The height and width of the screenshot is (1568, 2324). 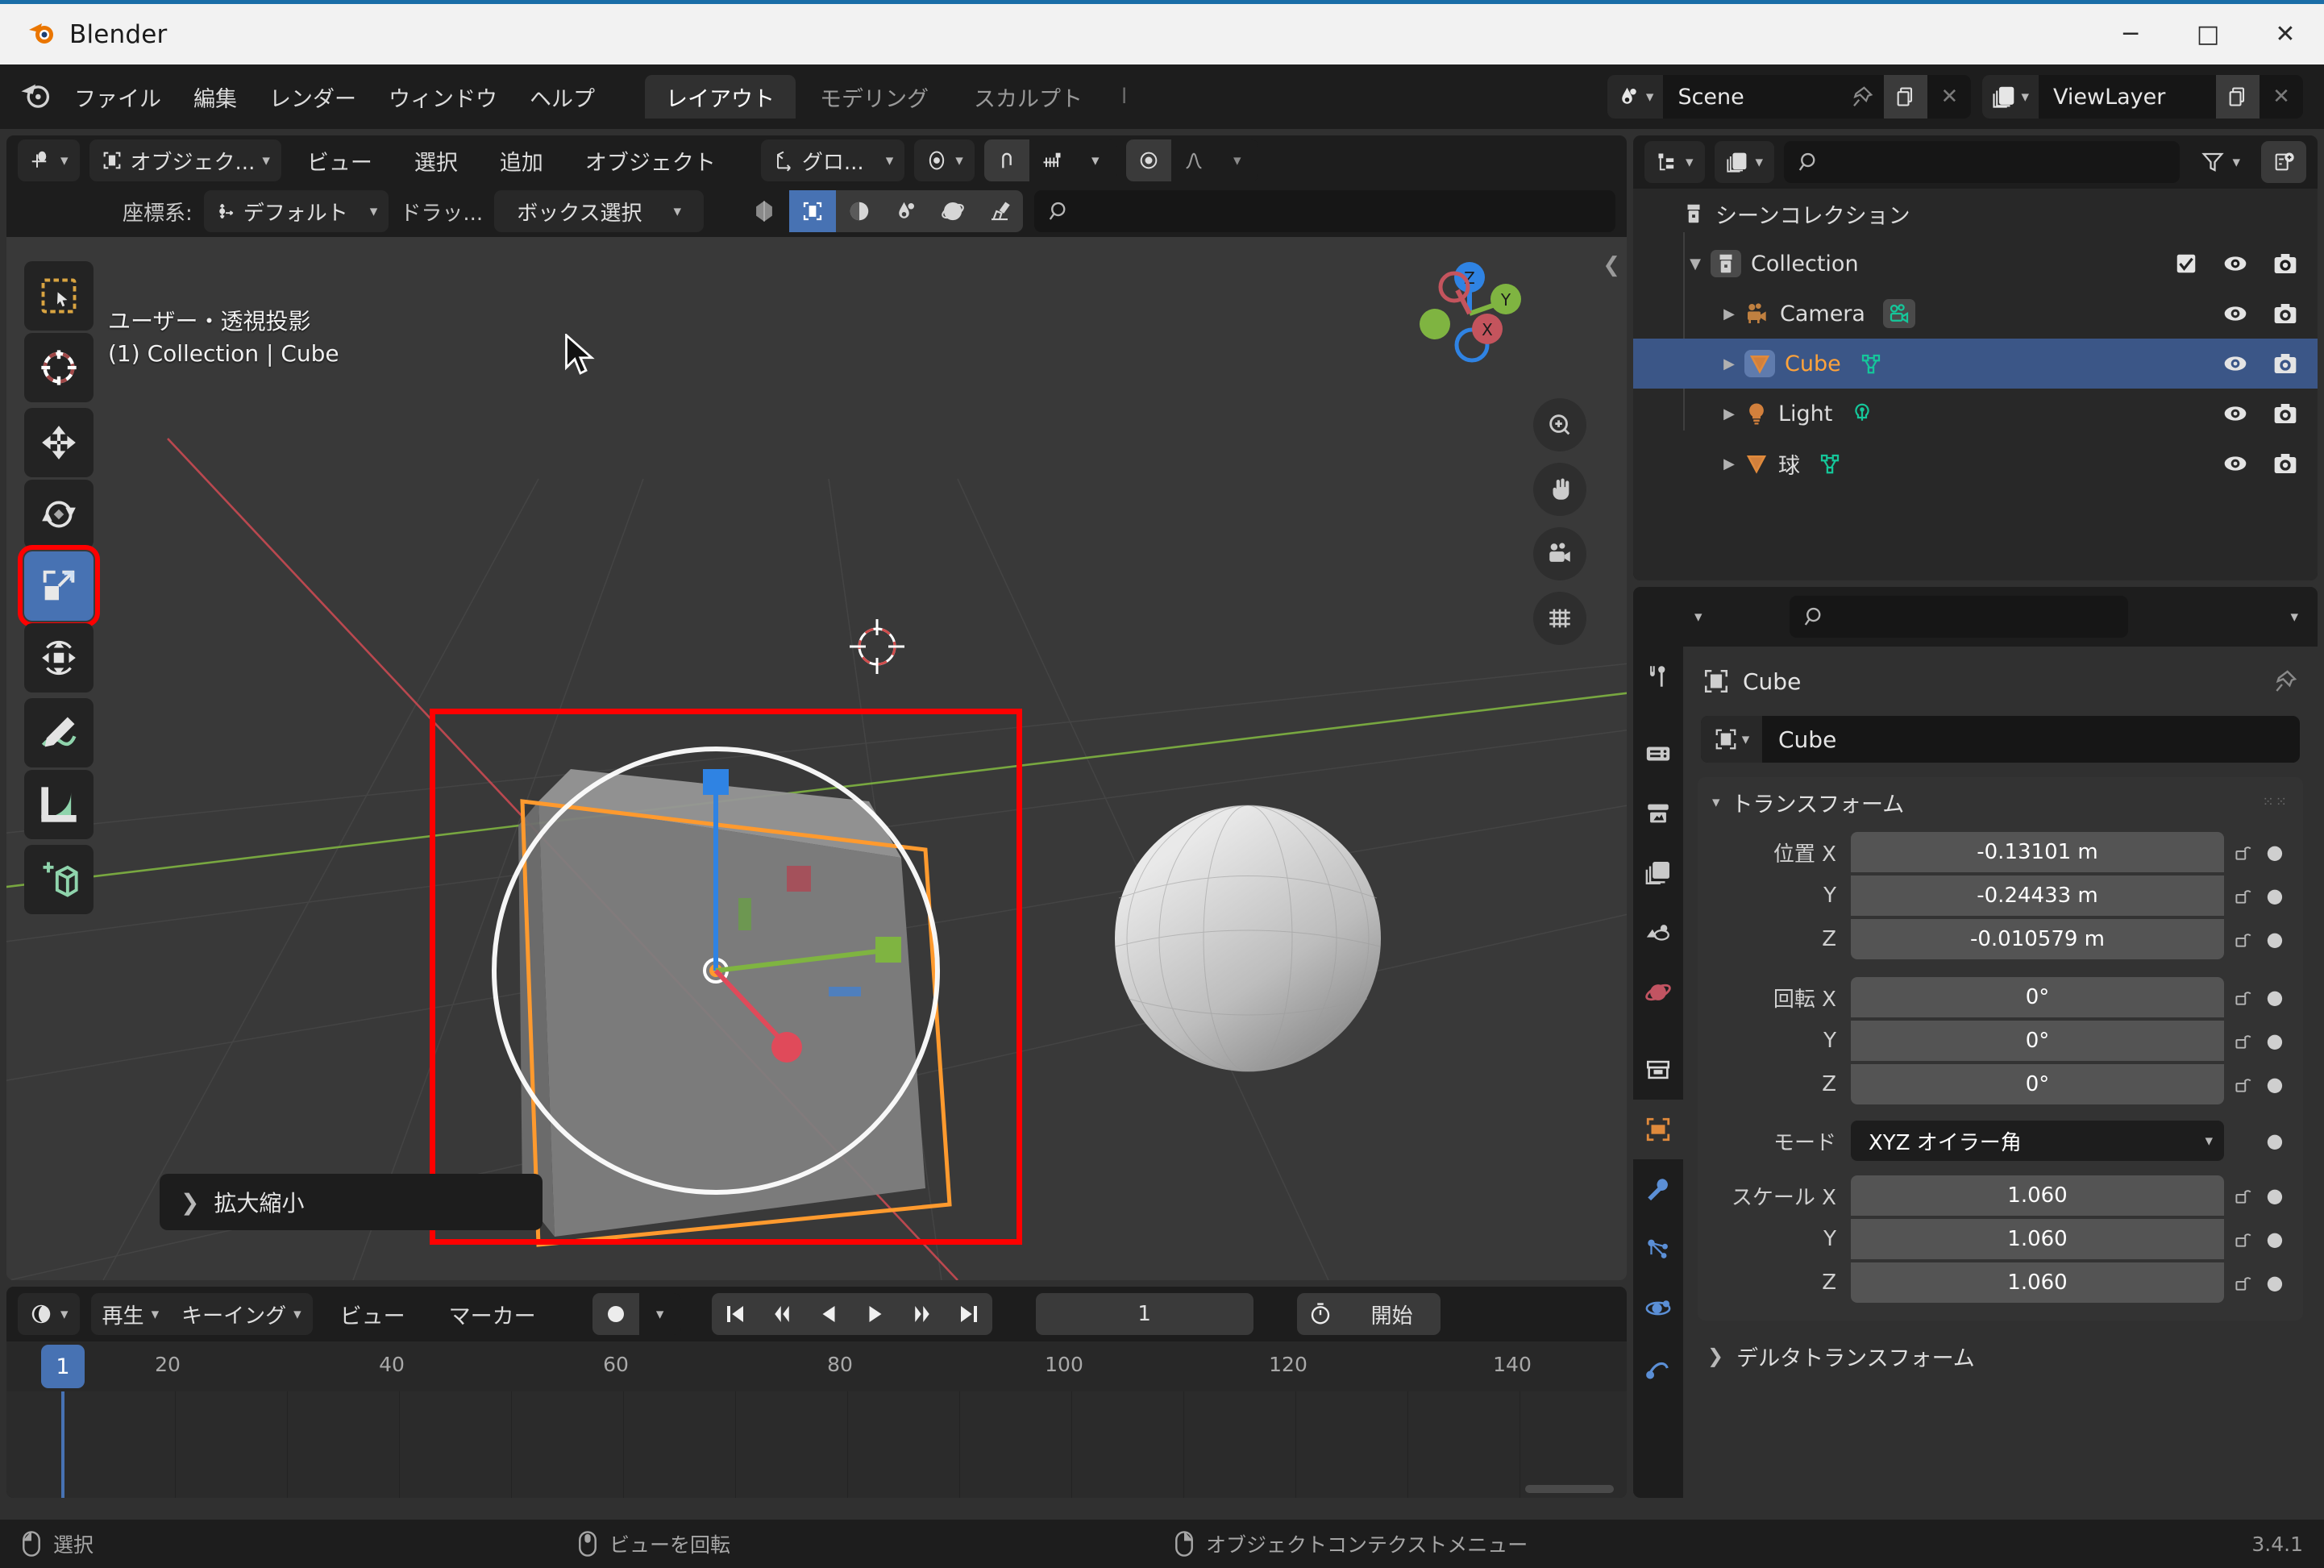 What do you see at coordinates (2186, 264) in the screenshot?
I see `checkbox-icon` at bounding box center [2186, 264].